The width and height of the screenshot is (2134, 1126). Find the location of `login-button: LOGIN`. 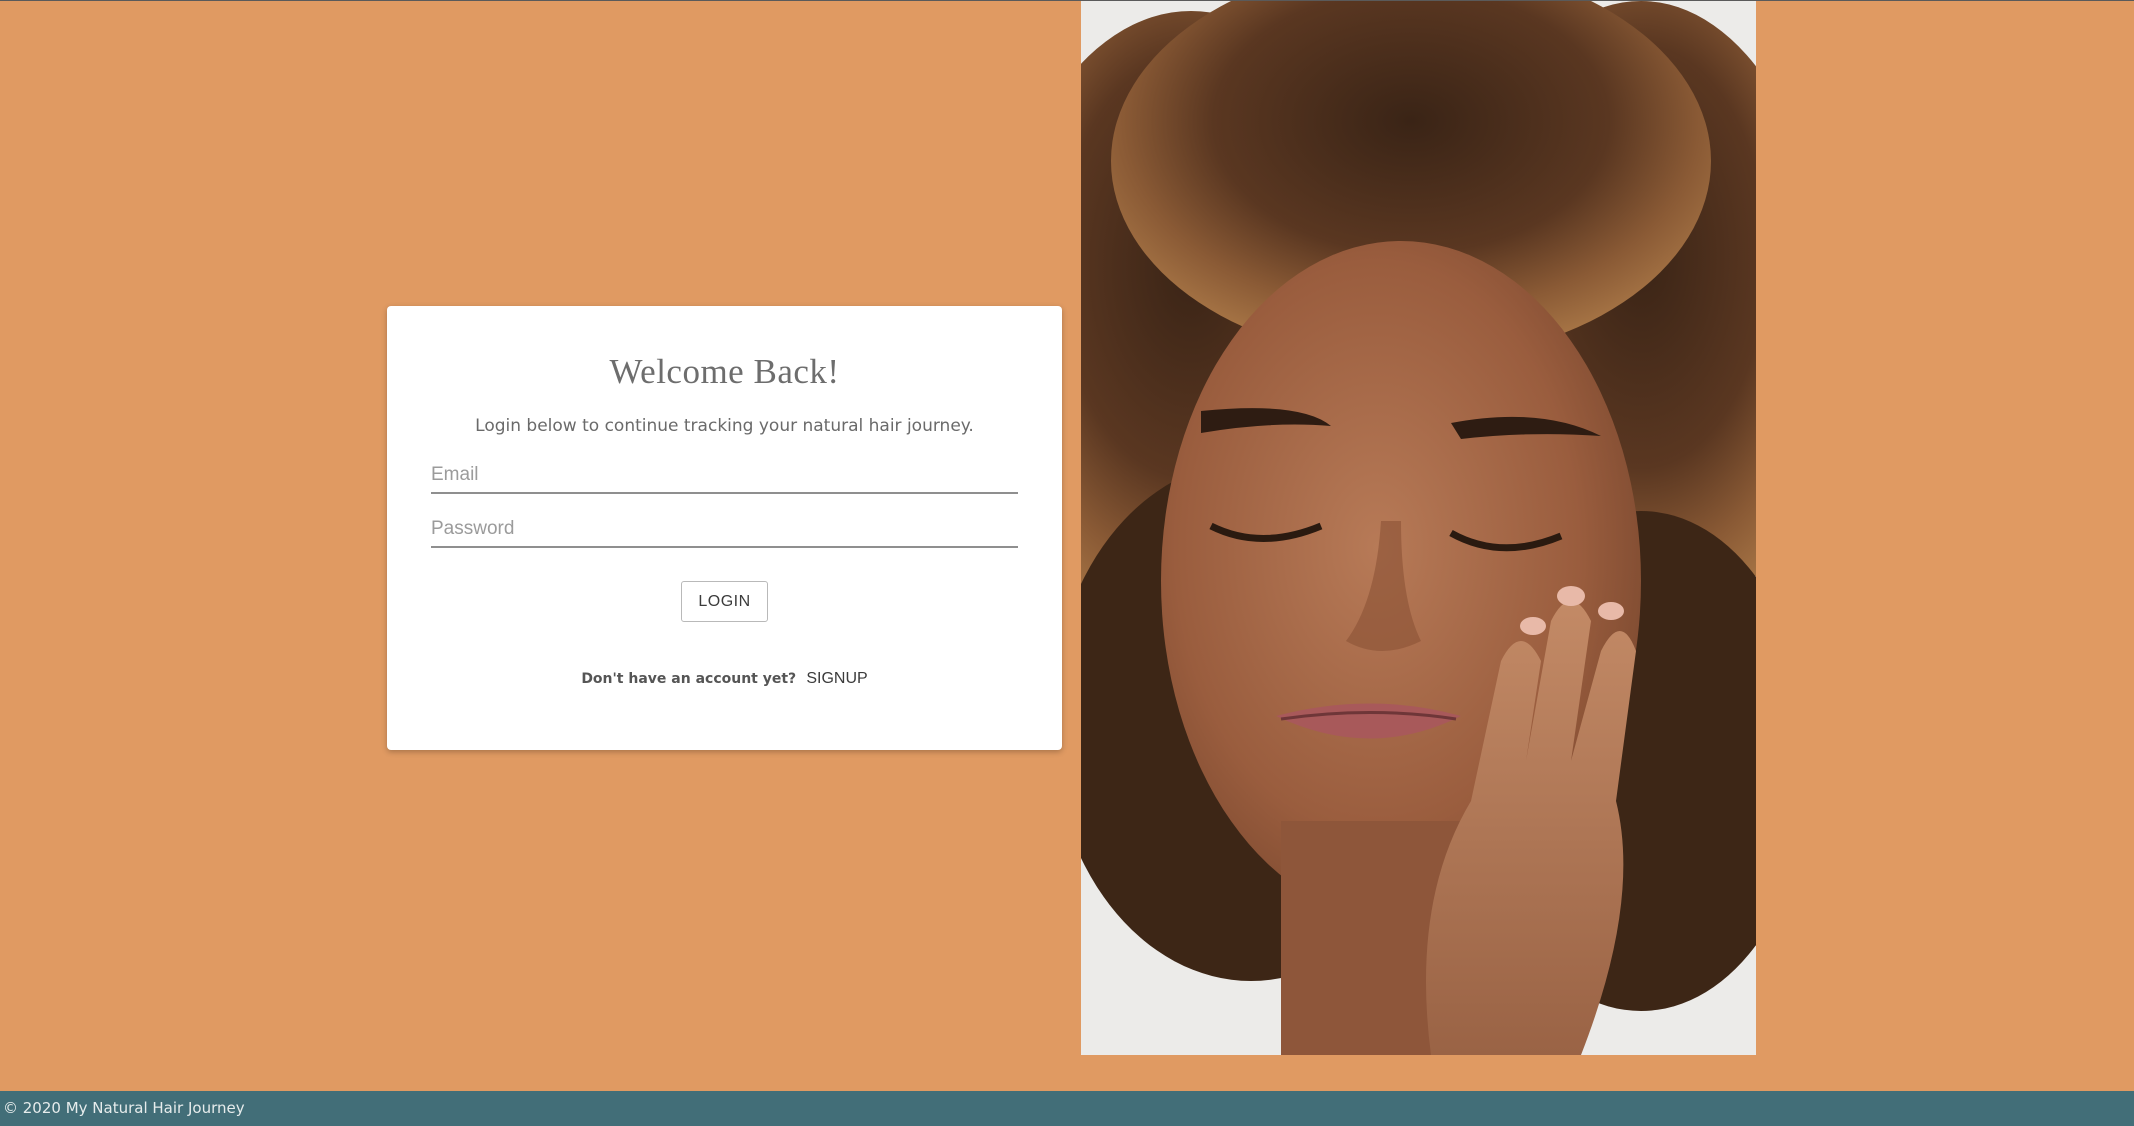

login-button: LOGIN is located at coordinates (724, 601).